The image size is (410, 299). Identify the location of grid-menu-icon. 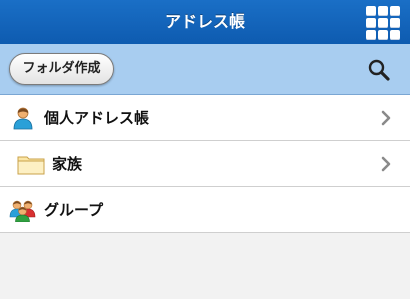
(382, 22).